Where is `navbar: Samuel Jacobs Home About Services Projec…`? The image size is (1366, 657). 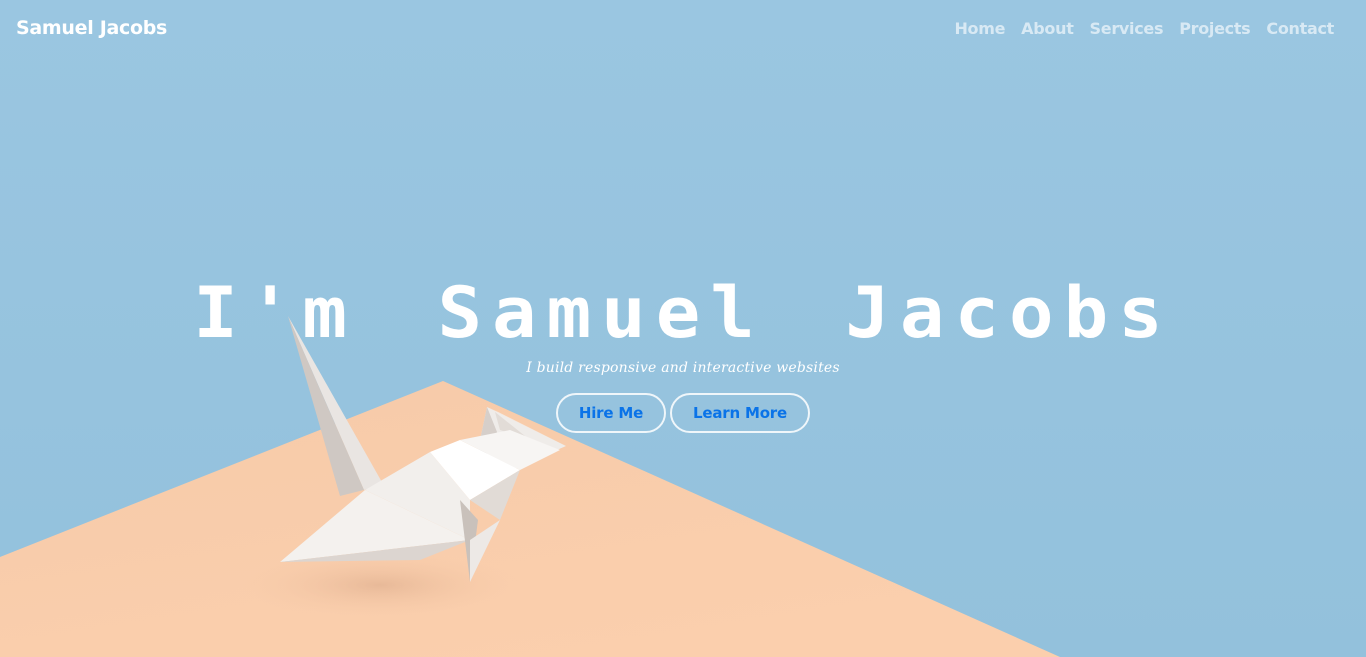 navbar: Samuel Jacobs Home About Services Projec… is located at coordinates (683, 28).